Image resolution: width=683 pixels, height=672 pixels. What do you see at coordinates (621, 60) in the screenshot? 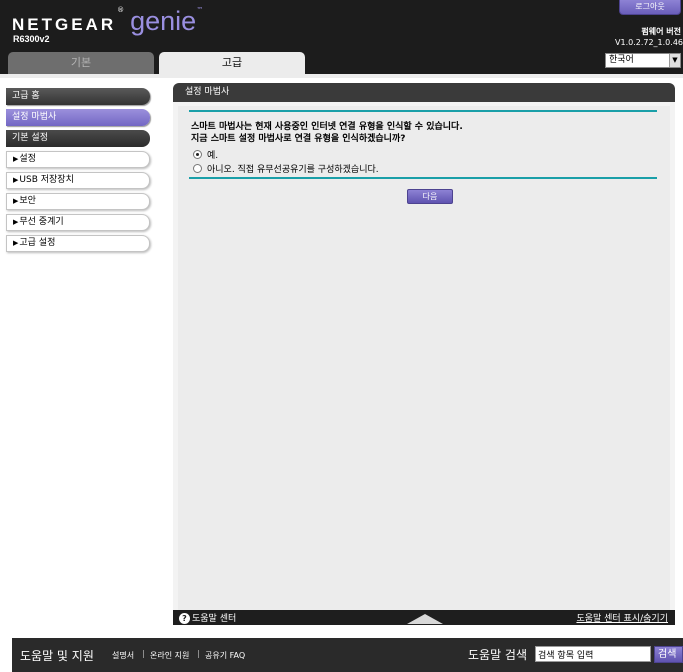
I see `language-value: 한국어` at bounding box center [621, 60].